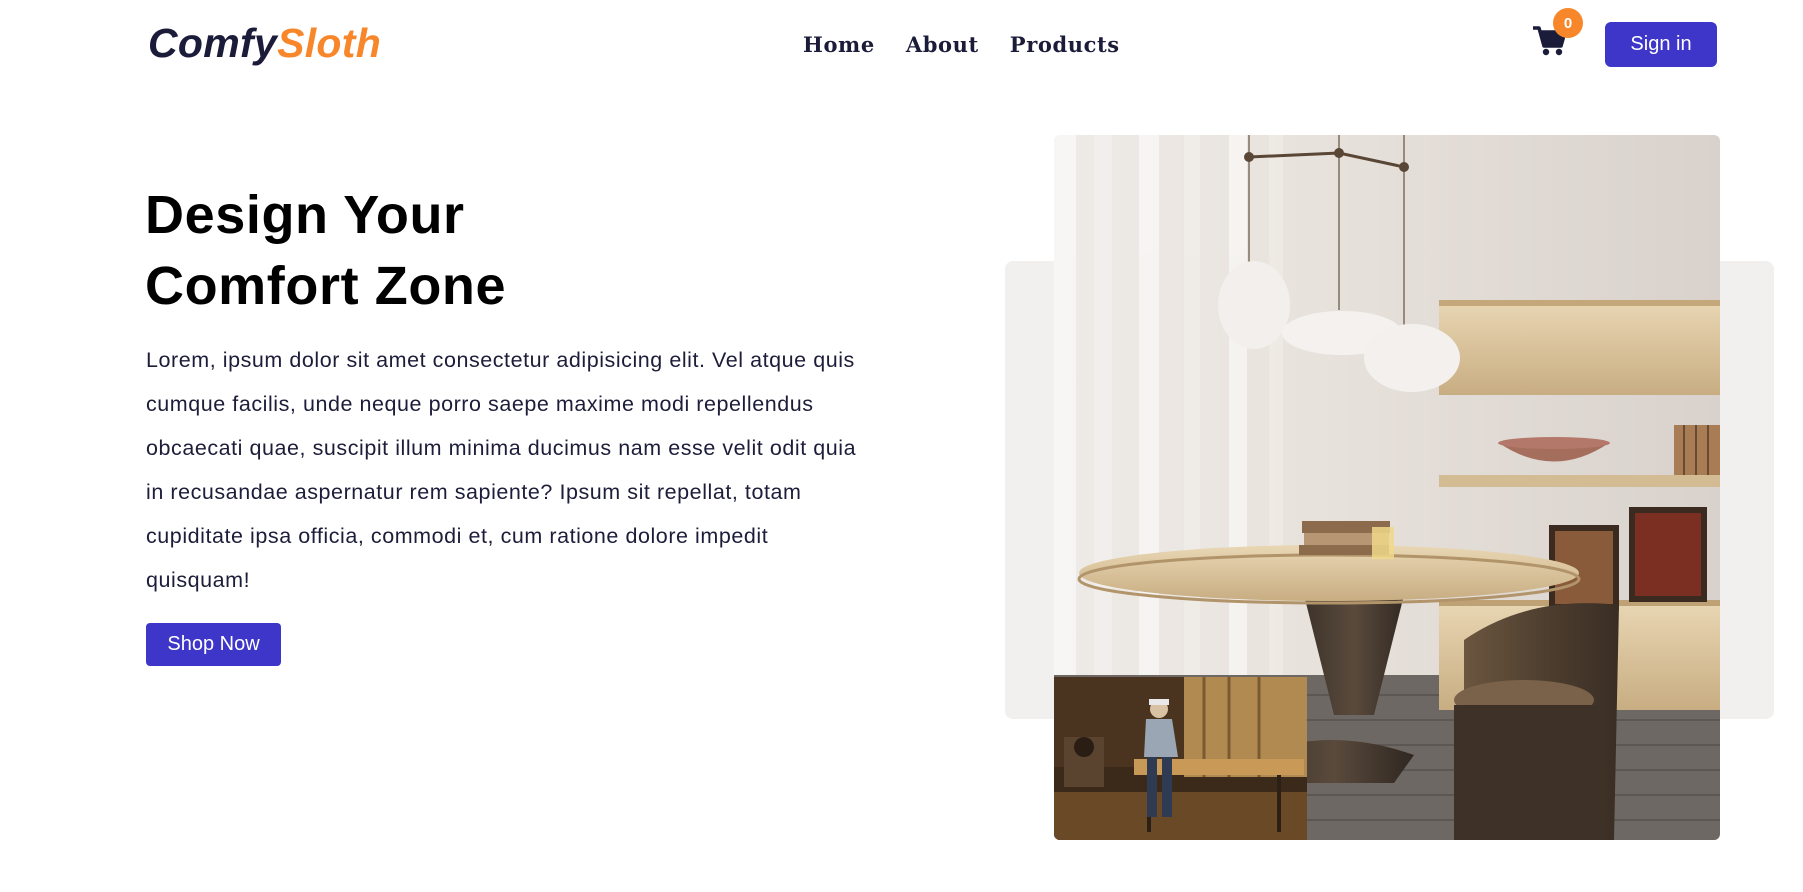 This screenshot has height=892, width=1803. I want to click on nav-links: Home About Products, so click(961, 44).